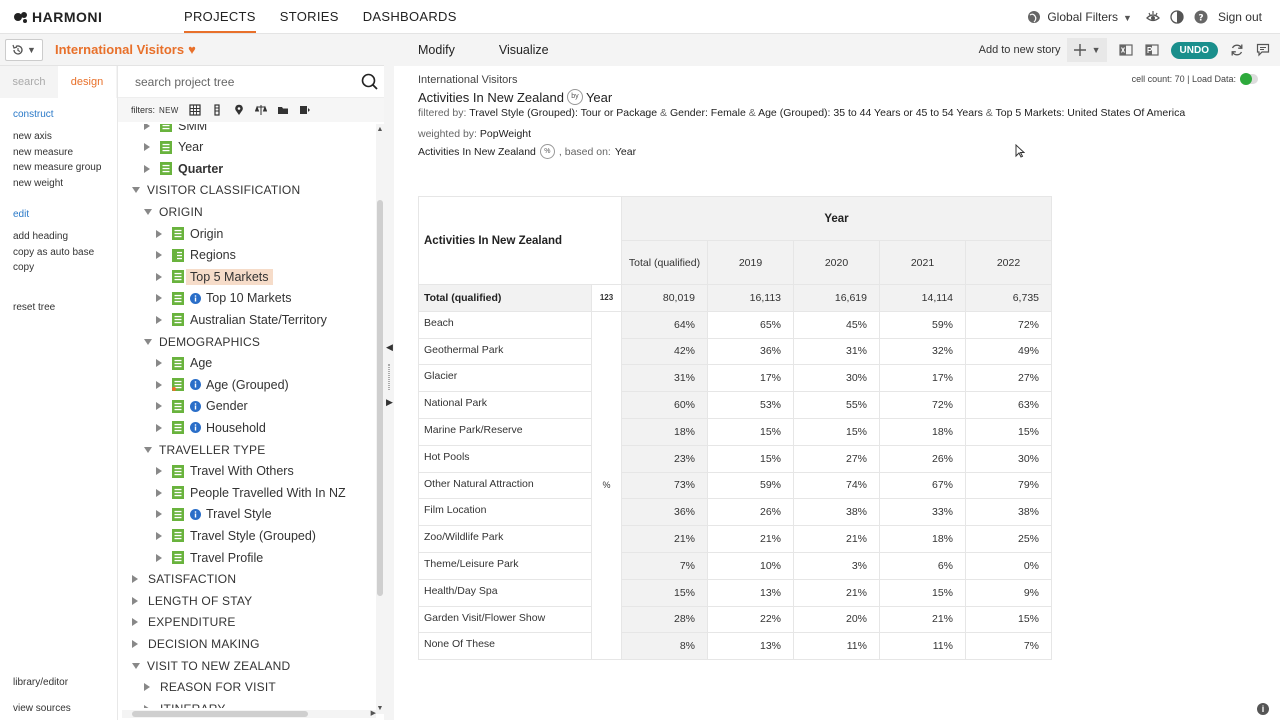  Describe the element at coordinates (1237, 50) in the screenshot. I see `refresh-icon` at that location.